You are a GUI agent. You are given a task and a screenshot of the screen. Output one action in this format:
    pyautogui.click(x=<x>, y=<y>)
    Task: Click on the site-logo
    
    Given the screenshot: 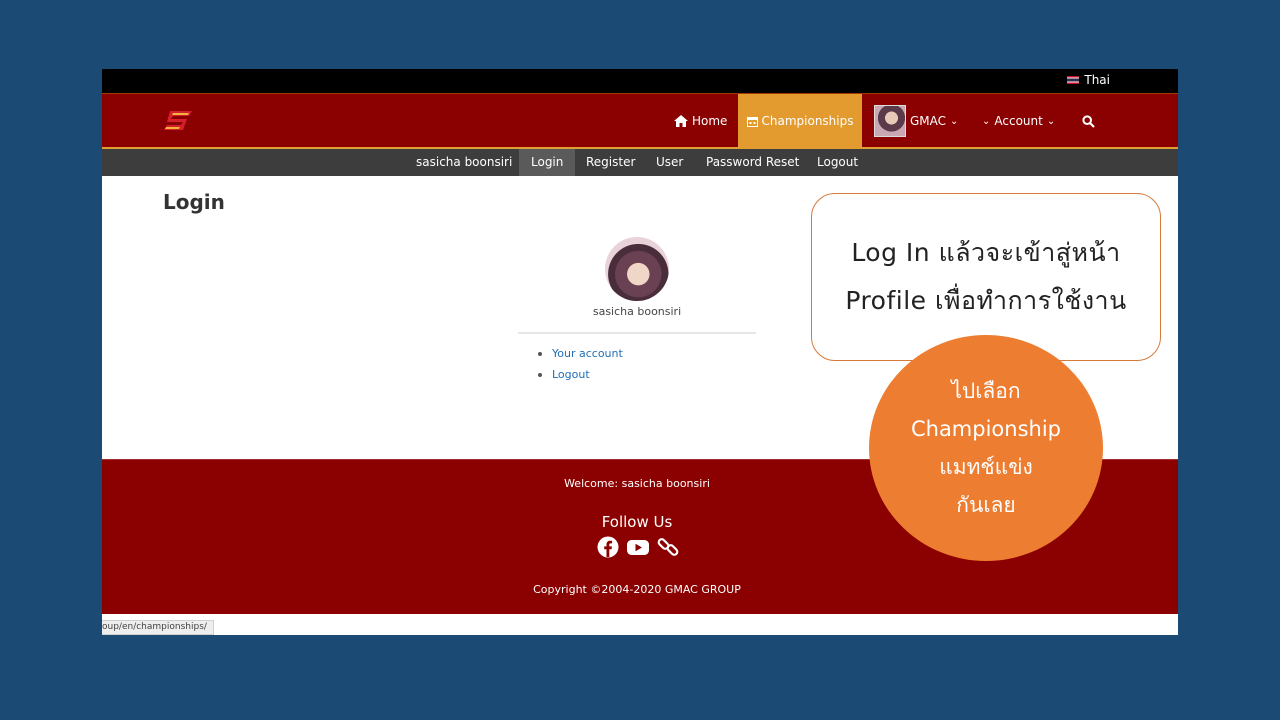 What is the action you would take?
    pyautogui.click(x=178, y=121)
    